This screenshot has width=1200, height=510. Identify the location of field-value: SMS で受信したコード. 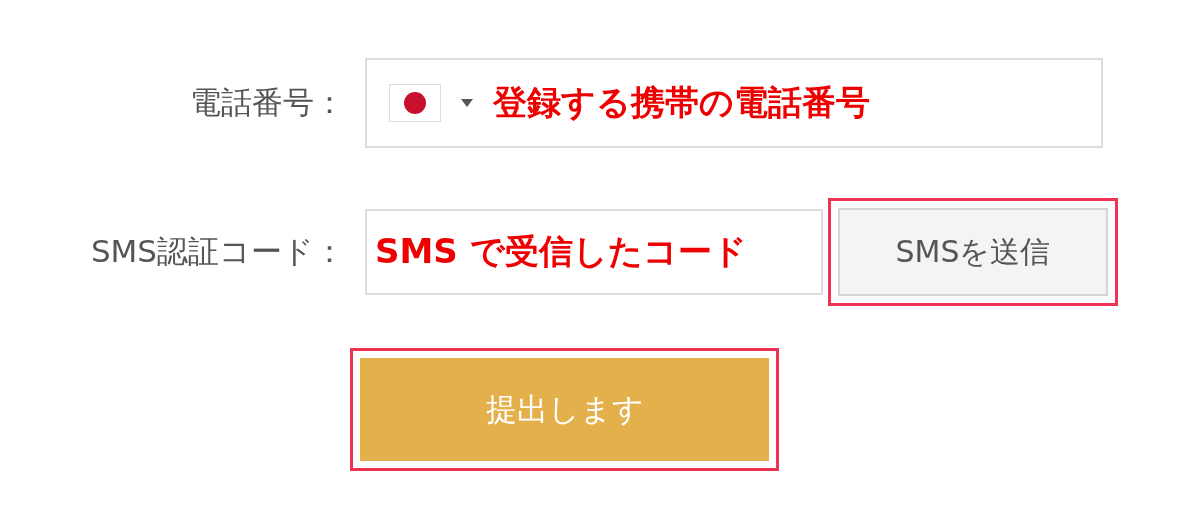
(561, 251).